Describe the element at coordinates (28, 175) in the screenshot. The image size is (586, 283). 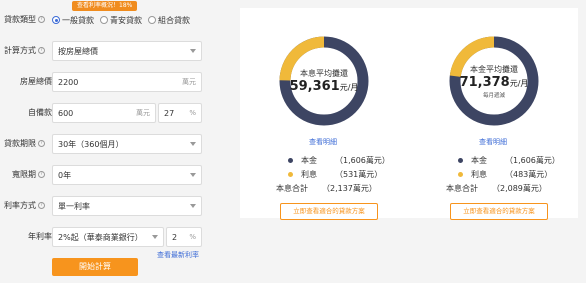
I see `grace-period-label: 寬限期?` at that location.